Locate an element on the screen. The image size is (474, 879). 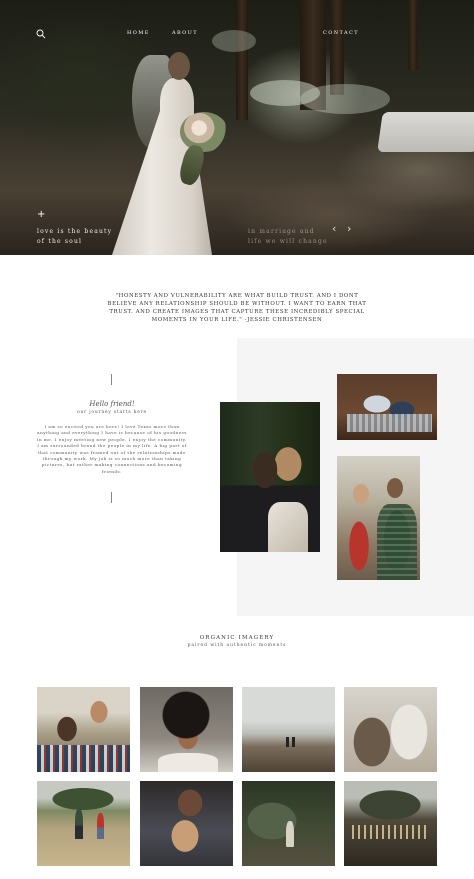
fern-foliage is located at coordinates (345, 99).